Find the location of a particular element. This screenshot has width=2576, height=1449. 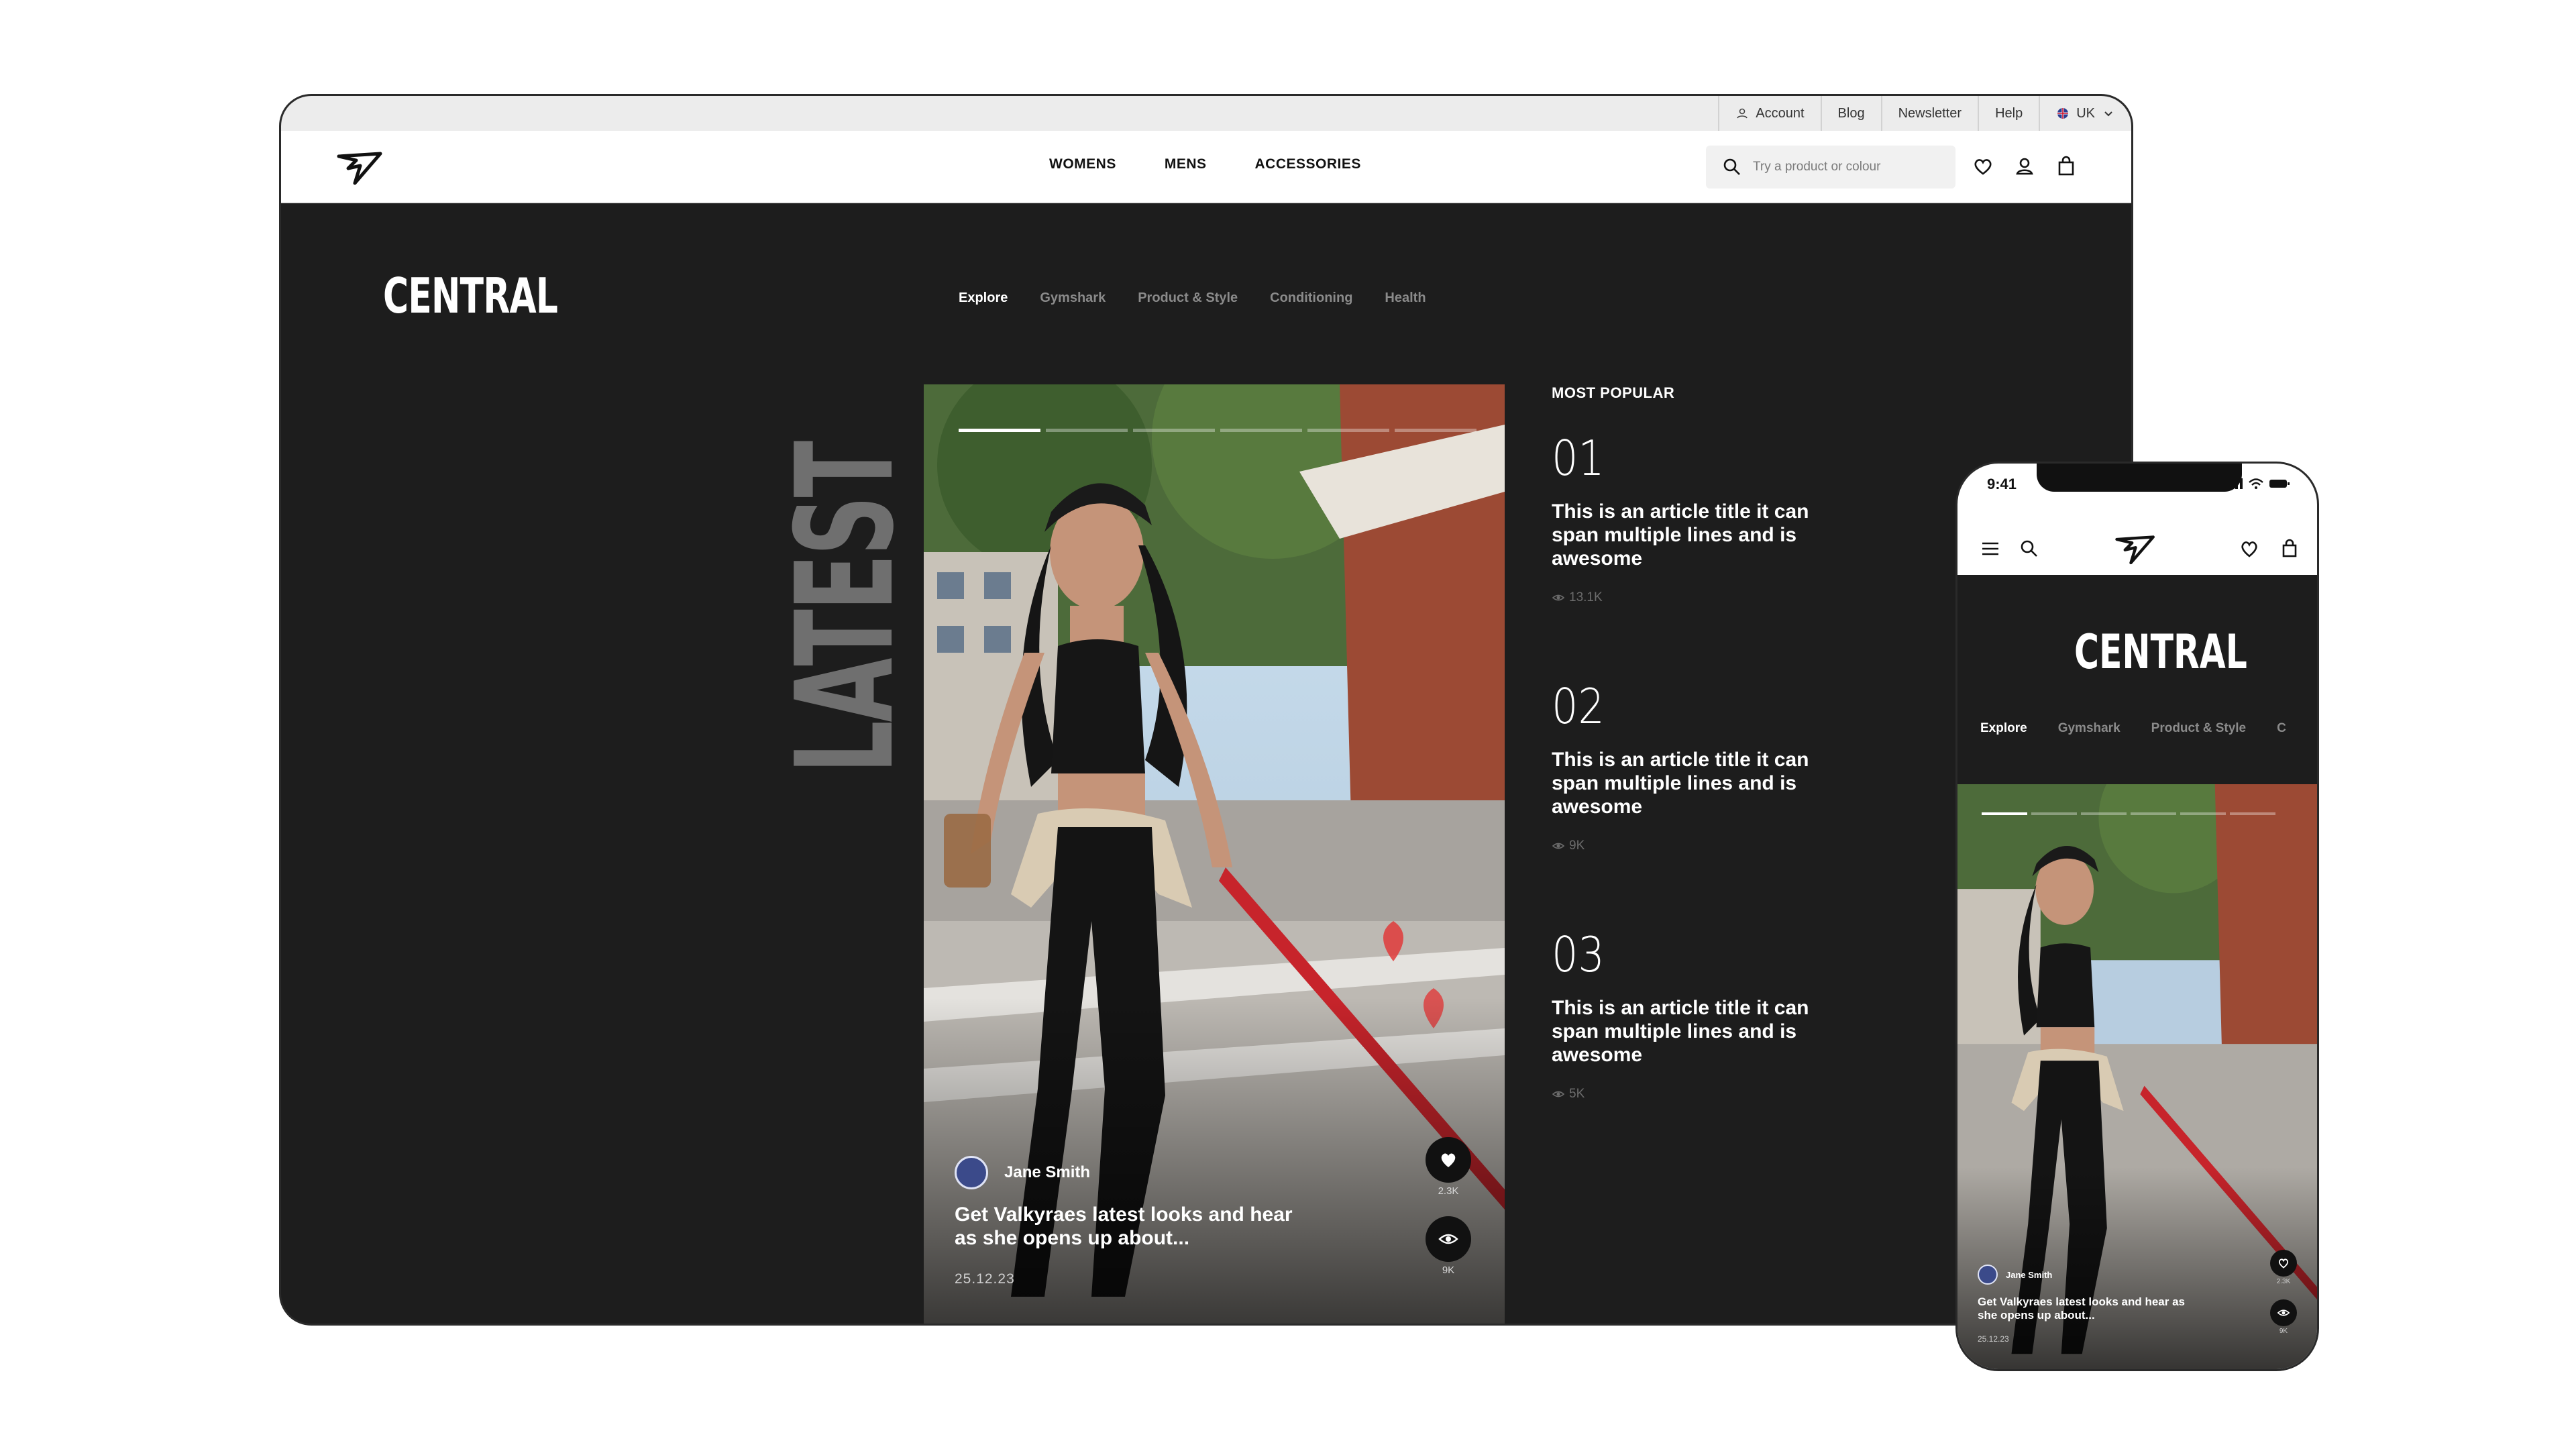

menu-icon is located at coordinates (1990, 549).